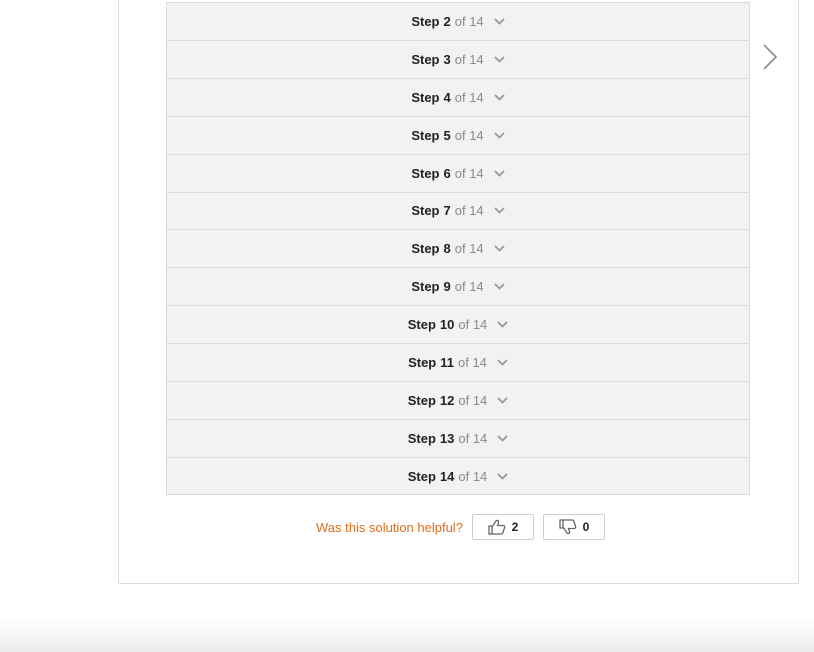 The width and height of the screenshot is (814, 652). I want to click on step-number: 5, so click(447, 135).